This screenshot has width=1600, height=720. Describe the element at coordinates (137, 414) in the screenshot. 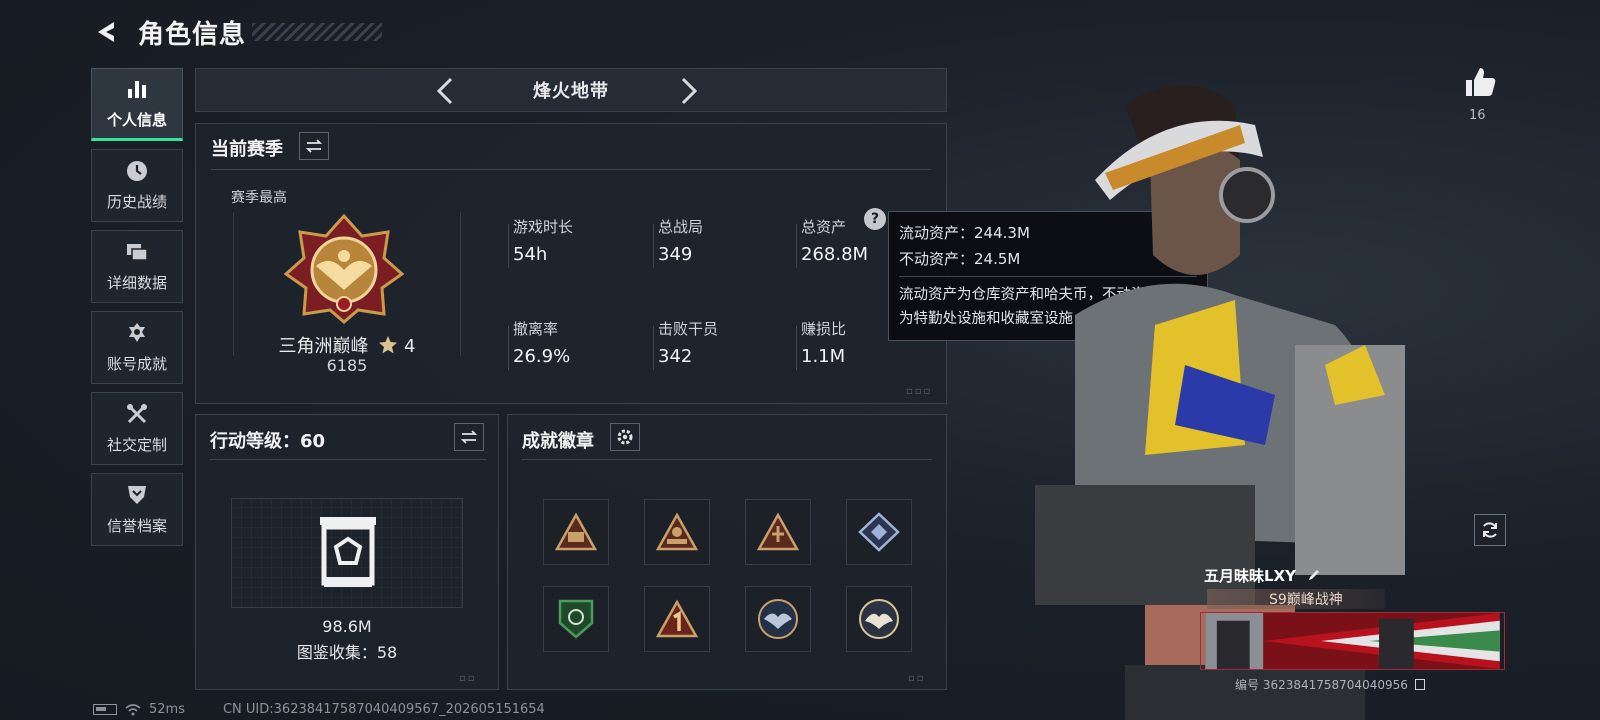

I see `tools-icon` at that location.